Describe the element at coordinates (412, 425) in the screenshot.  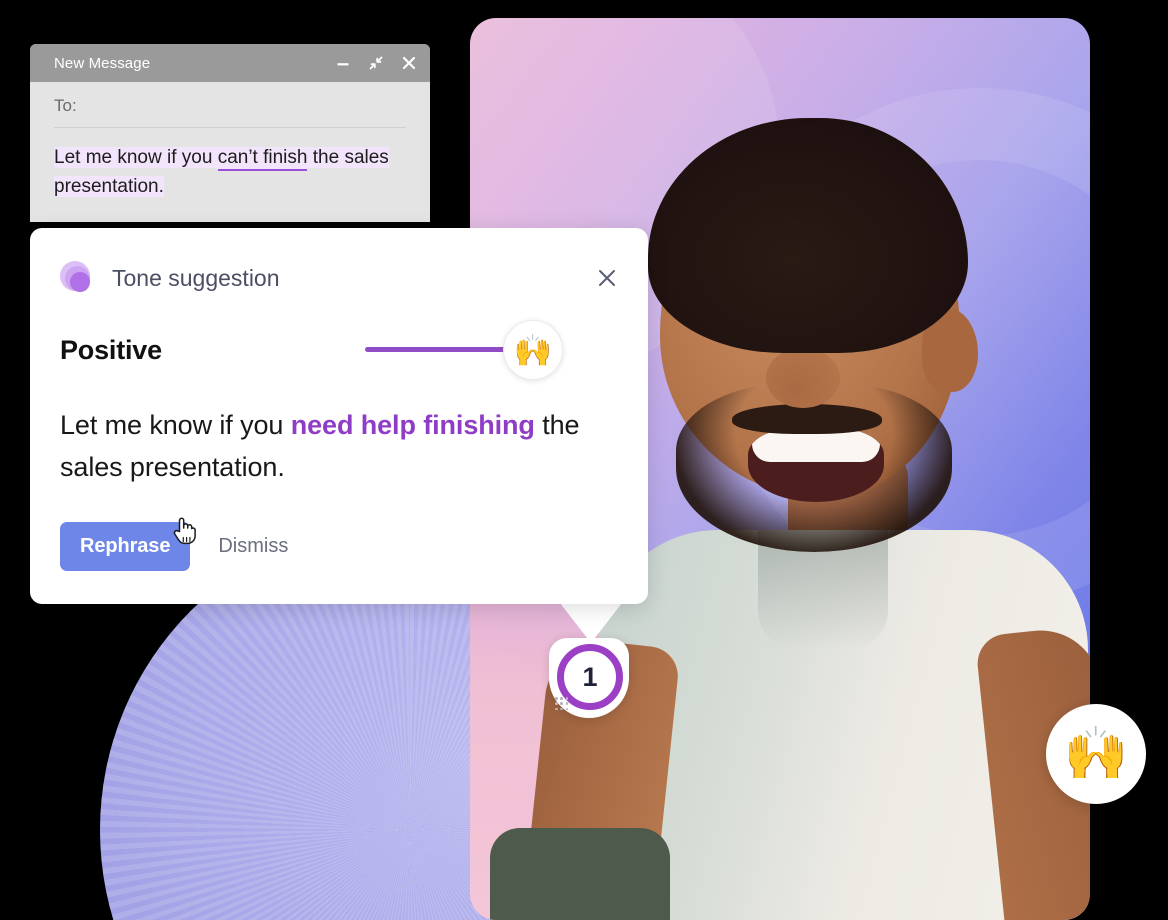
I see `suggestion-highlight: need help finishing` at that location.